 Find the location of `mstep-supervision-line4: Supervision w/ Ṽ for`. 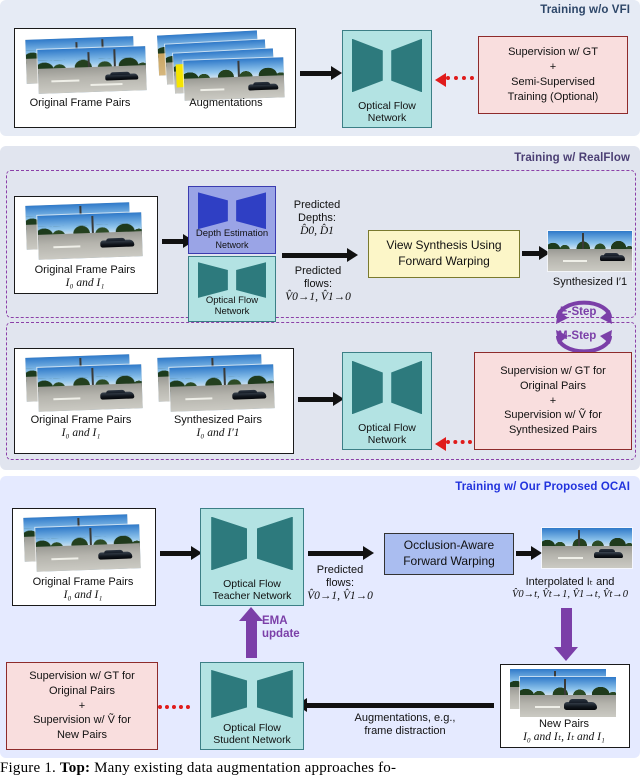

mstep-supervision-line4: Supervision w/ Ṽ for is located at coordinates (553, 415).